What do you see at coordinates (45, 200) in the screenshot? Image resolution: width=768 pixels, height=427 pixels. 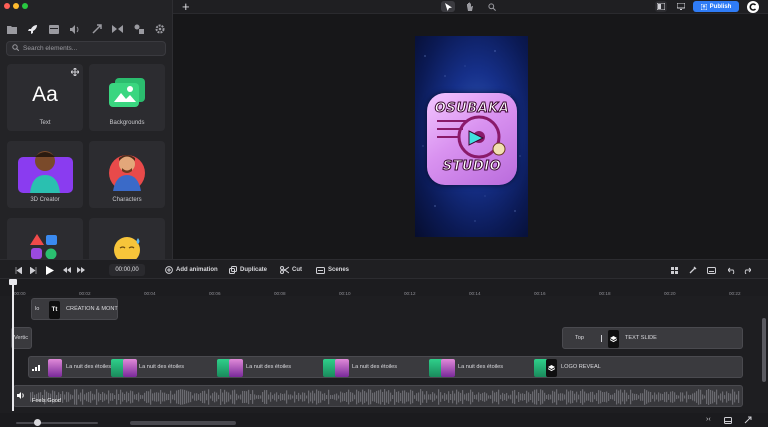 I see `card-label: 3D Creator` at bounding box center [45, 200].